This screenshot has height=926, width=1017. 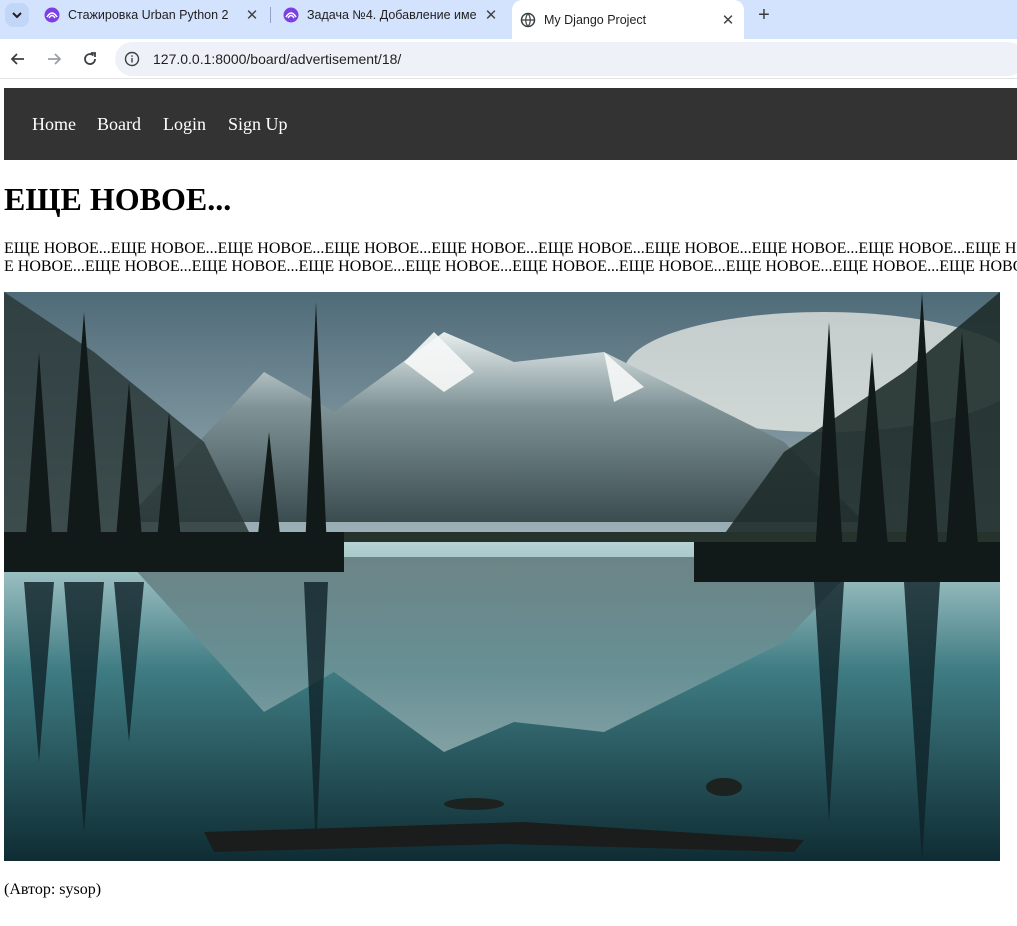 I want to click on browser-tab-2: Задача №4. Добавление имен ✕, so click(x=391, y=15).